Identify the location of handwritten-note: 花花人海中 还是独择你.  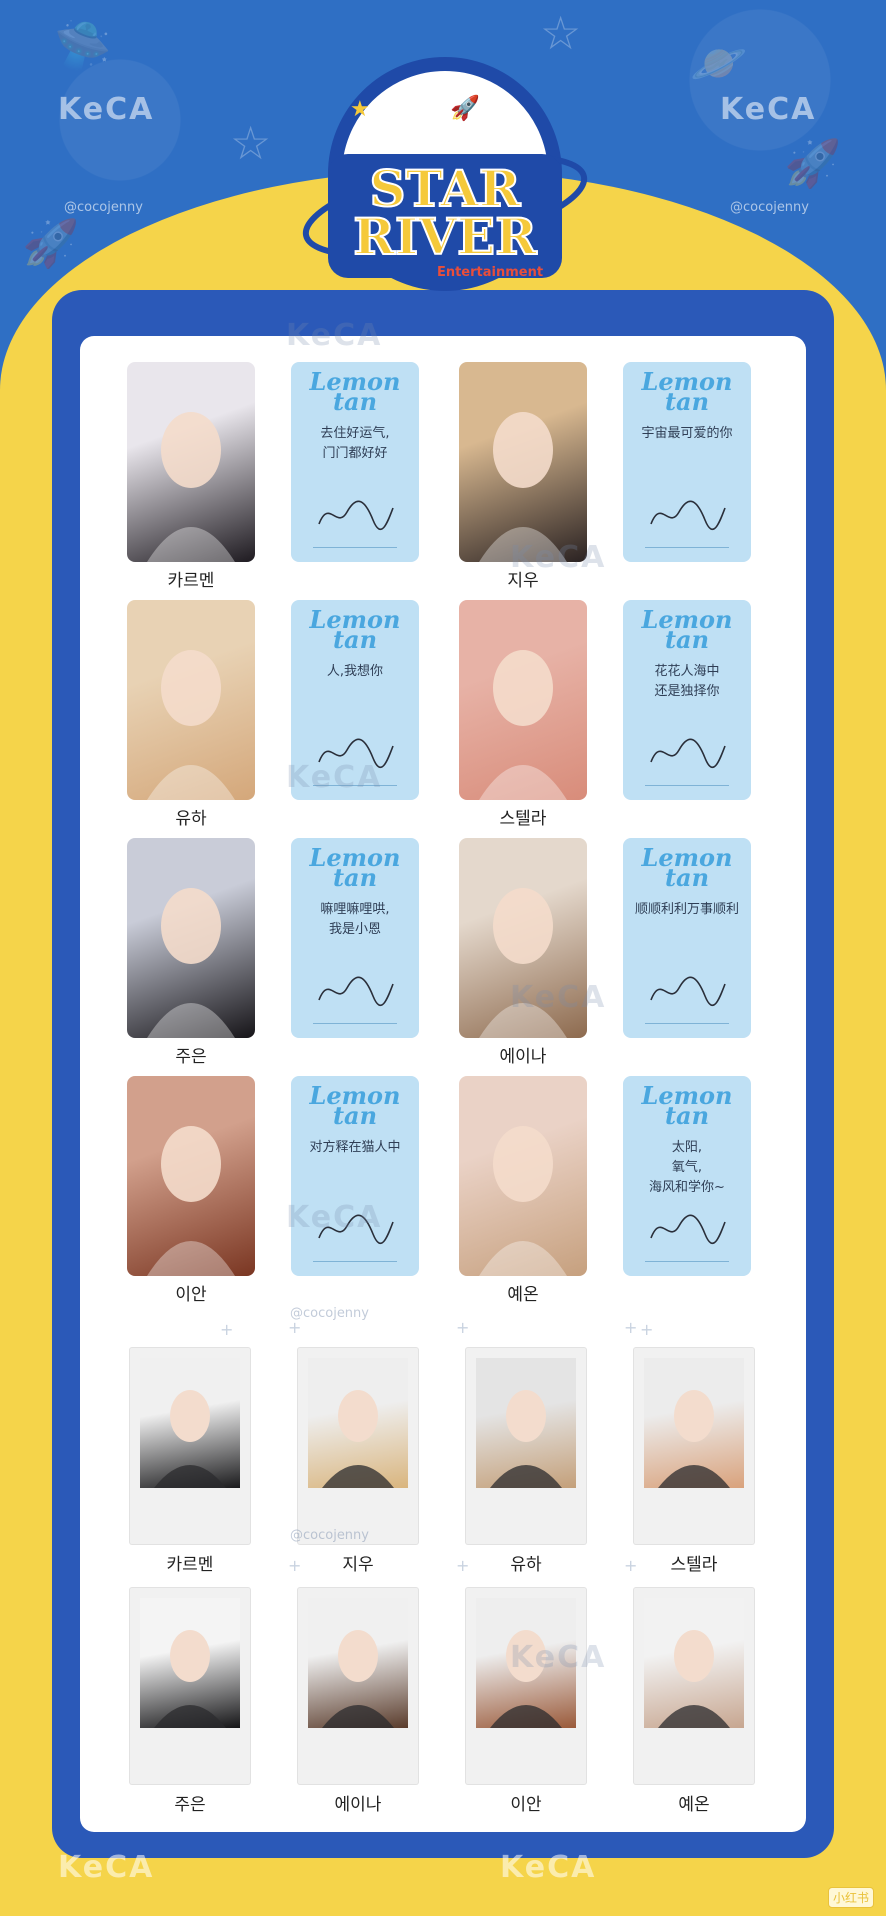
(687, 681).